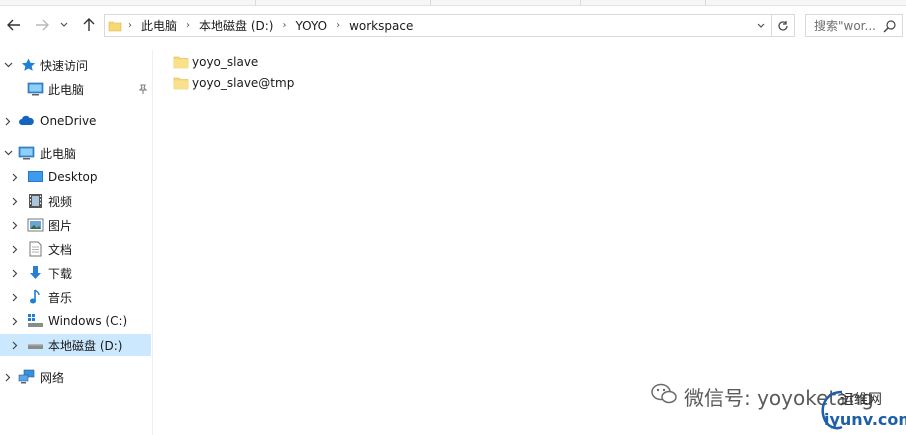 This screenshot has width=906, height=435. Describe the element at coordinates (35, 346) in the screenshot. I see `drive-icon` at that location.